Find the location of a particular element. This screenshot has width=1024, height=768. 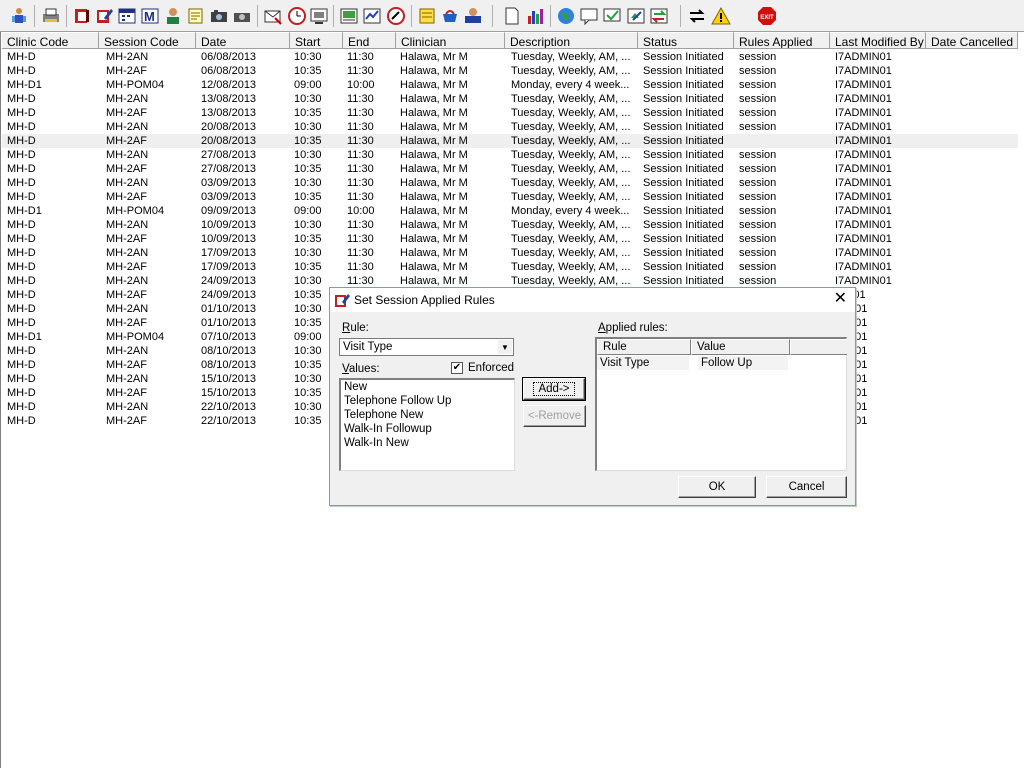

swap-arrows-icon is located at coordinates (697, 16).